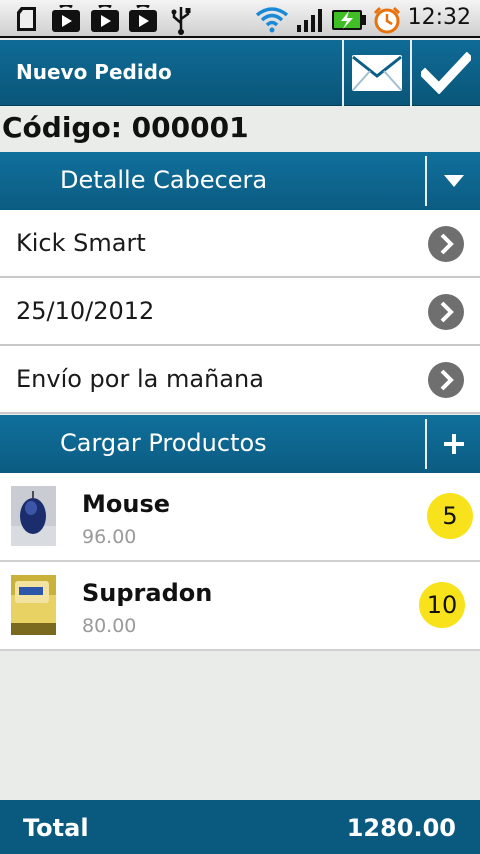 The image size is (480, 854). Describe the element at coordinates (164, 180) in the screenshot. I see `section-title: Detalle Cabecera` at that location.